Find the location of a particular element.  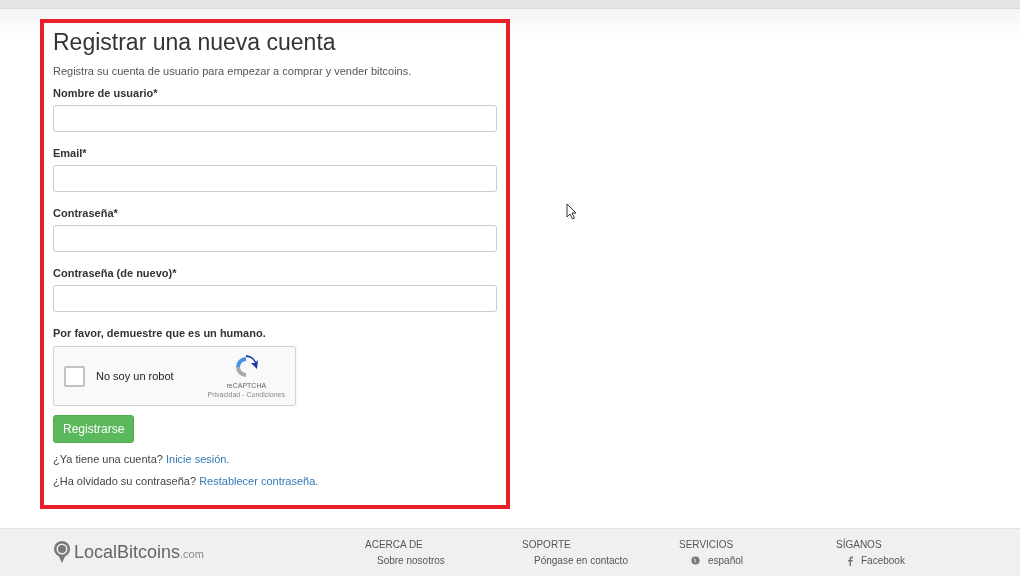

mouse-pointer-icon is located at coordinates (572, 211).